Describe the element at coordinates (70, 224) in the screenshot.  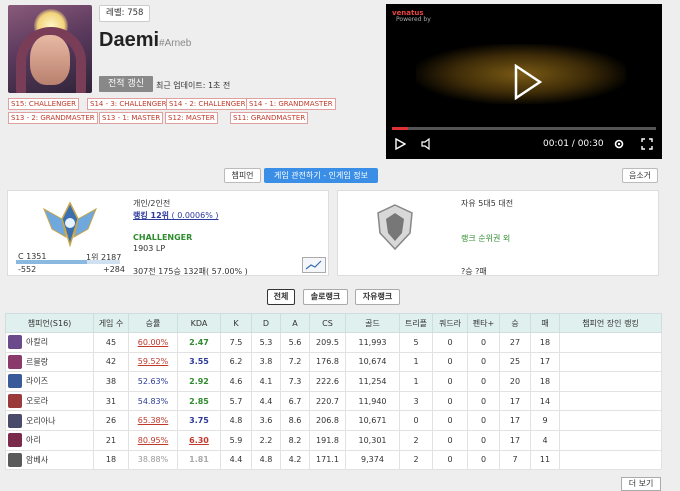
I see `challenger-emblem-icon` at that location.